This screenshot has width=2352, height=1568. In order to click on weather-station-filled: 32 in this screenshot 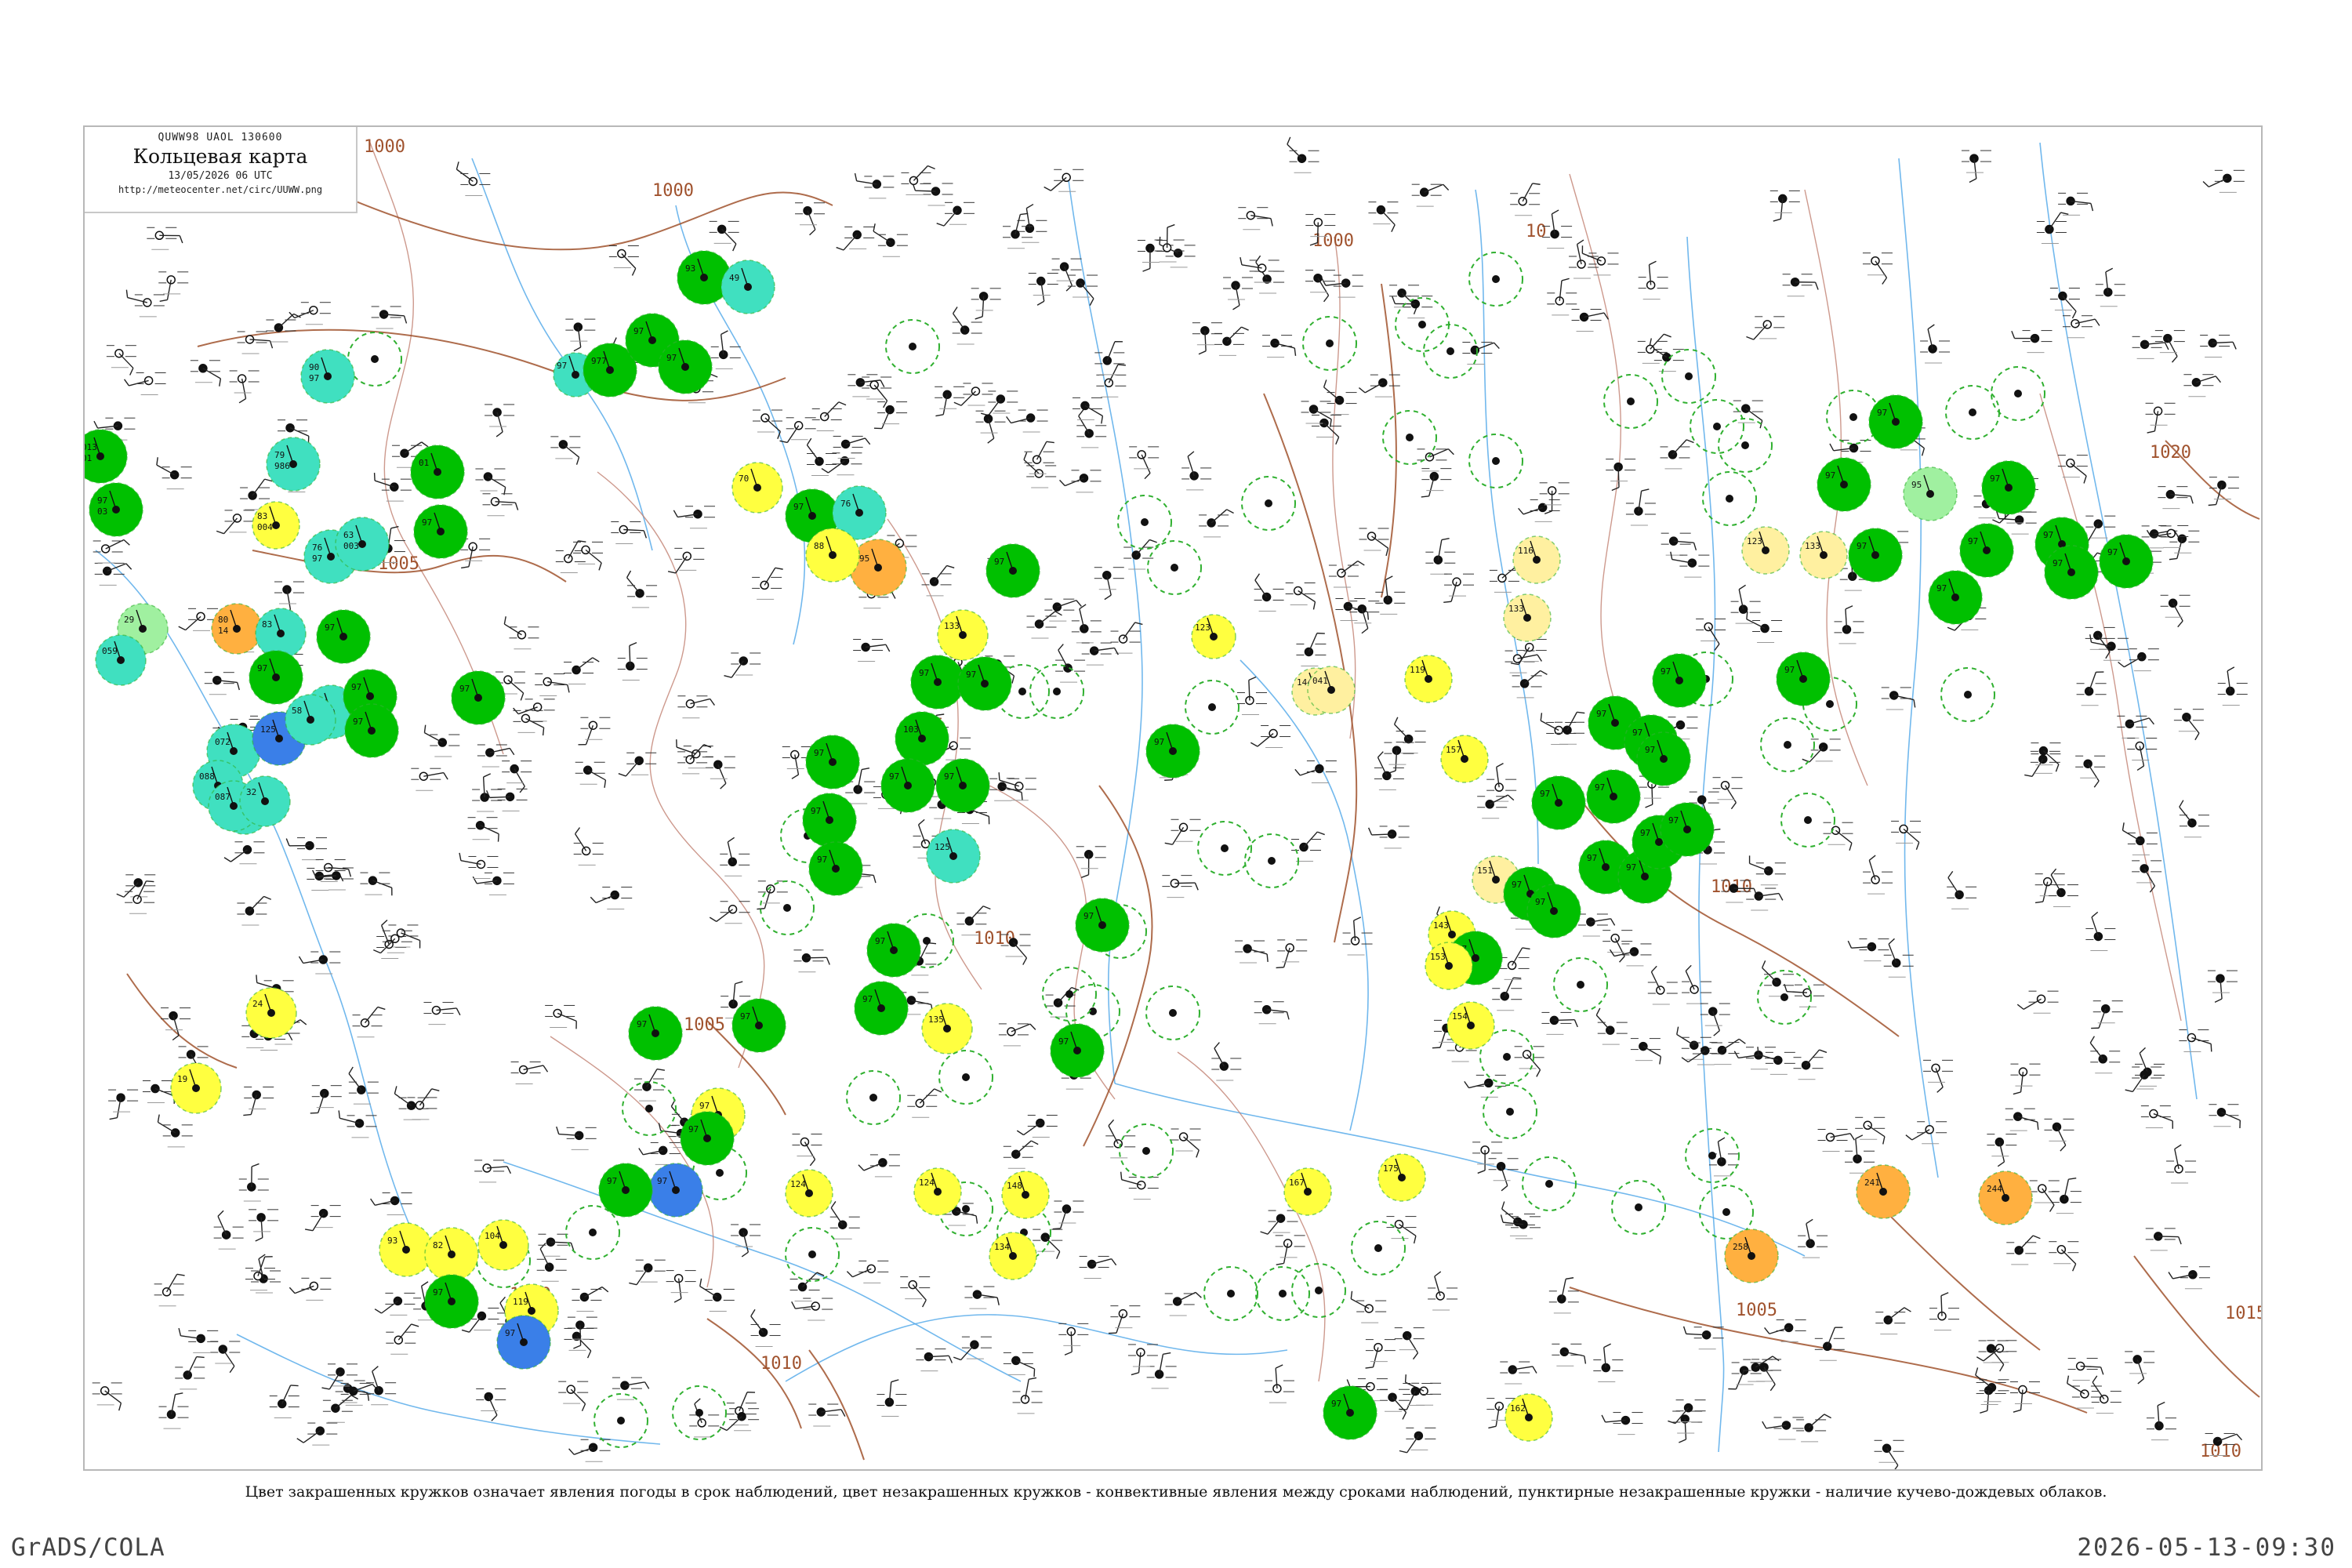, I will do `click(265, 801)`.